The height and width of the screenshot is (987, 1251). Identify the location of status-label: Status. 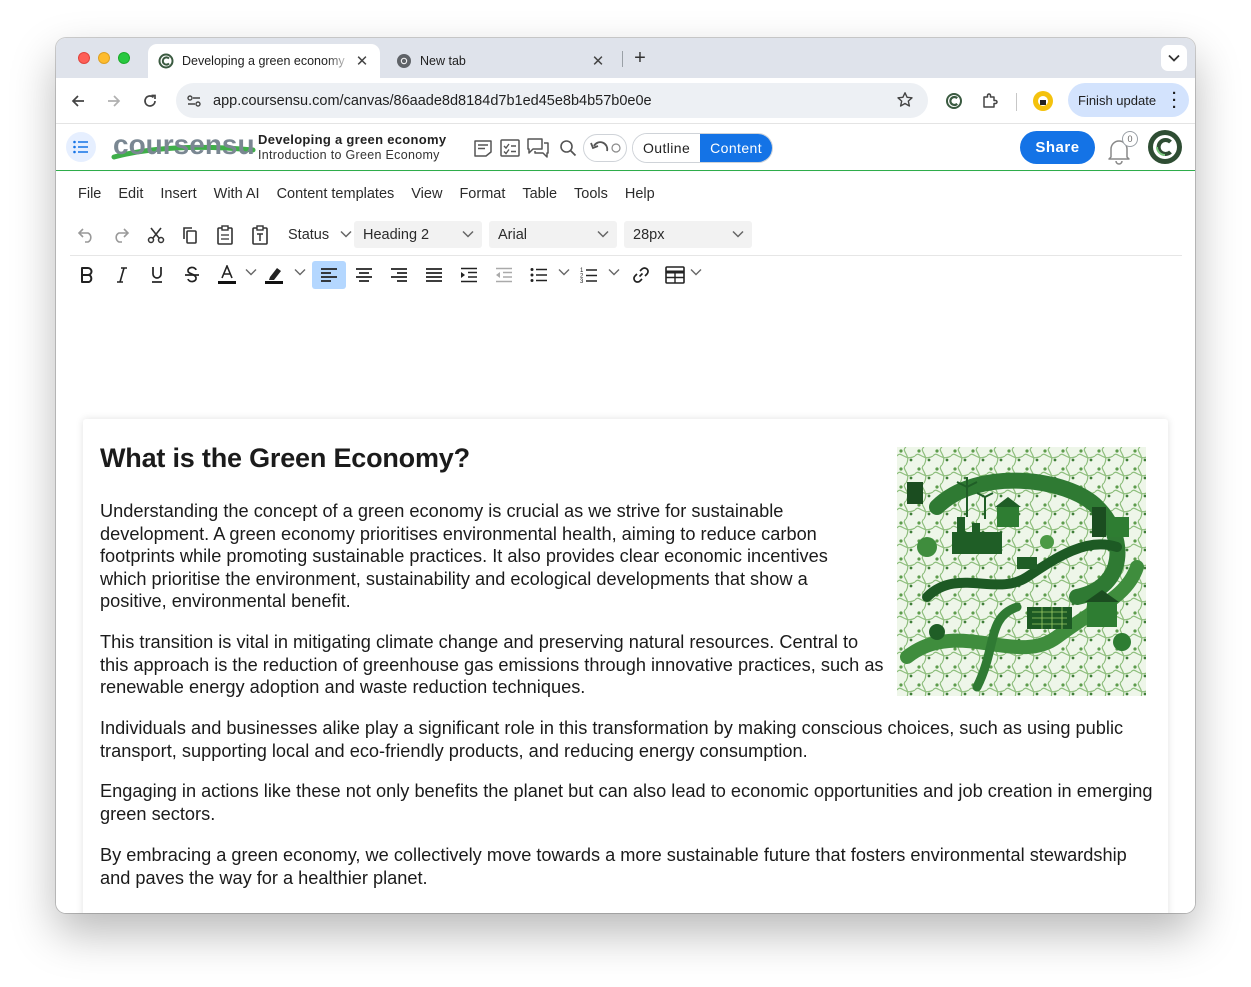
(309, 234).